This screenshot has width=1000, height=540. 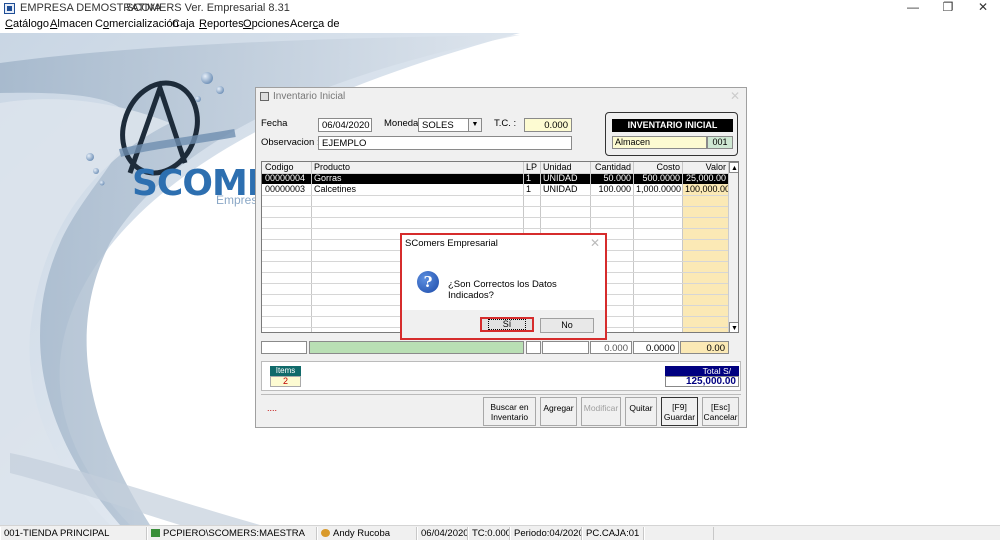 What do you see at coordinates (417, 178) in the screenshot?
I see `cell-producto: Gorras` at bounding box center [417, 178].